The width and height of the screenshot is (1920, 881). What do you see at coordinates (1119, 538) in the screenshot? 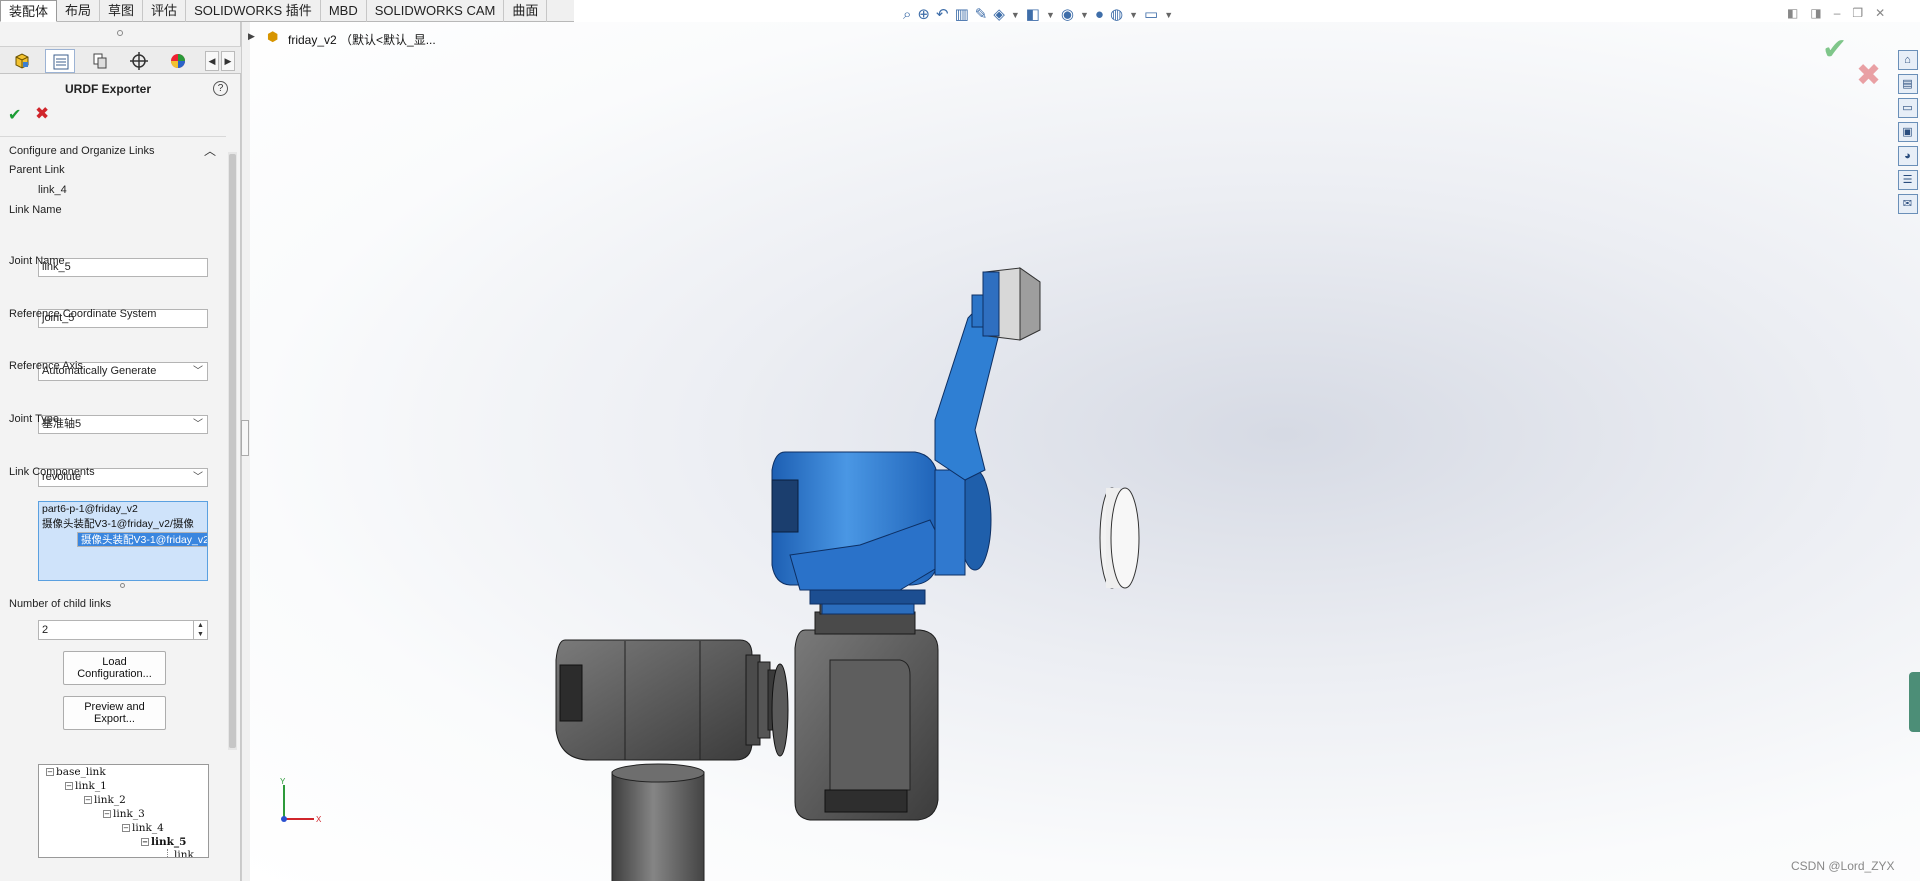
I see `loose-disc-part` at bounding box center [1119, 538].